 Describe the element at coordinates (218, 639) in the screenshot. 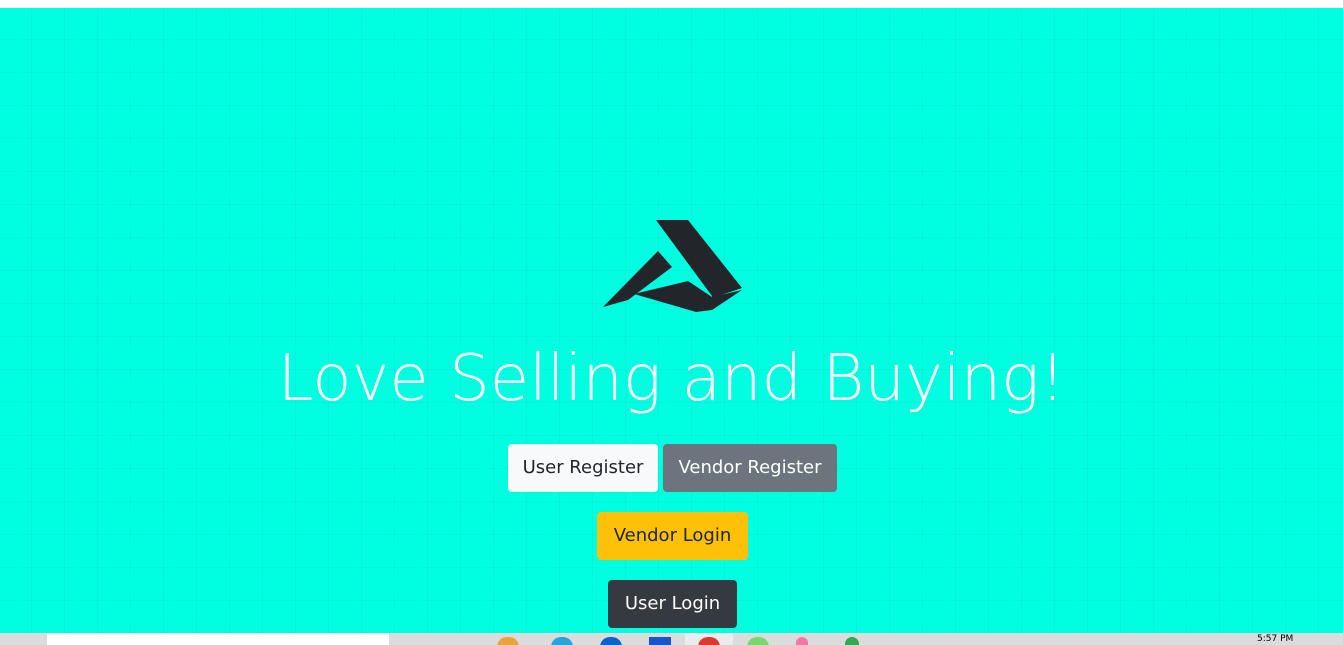

I see `taskbar-search-box` at that location.